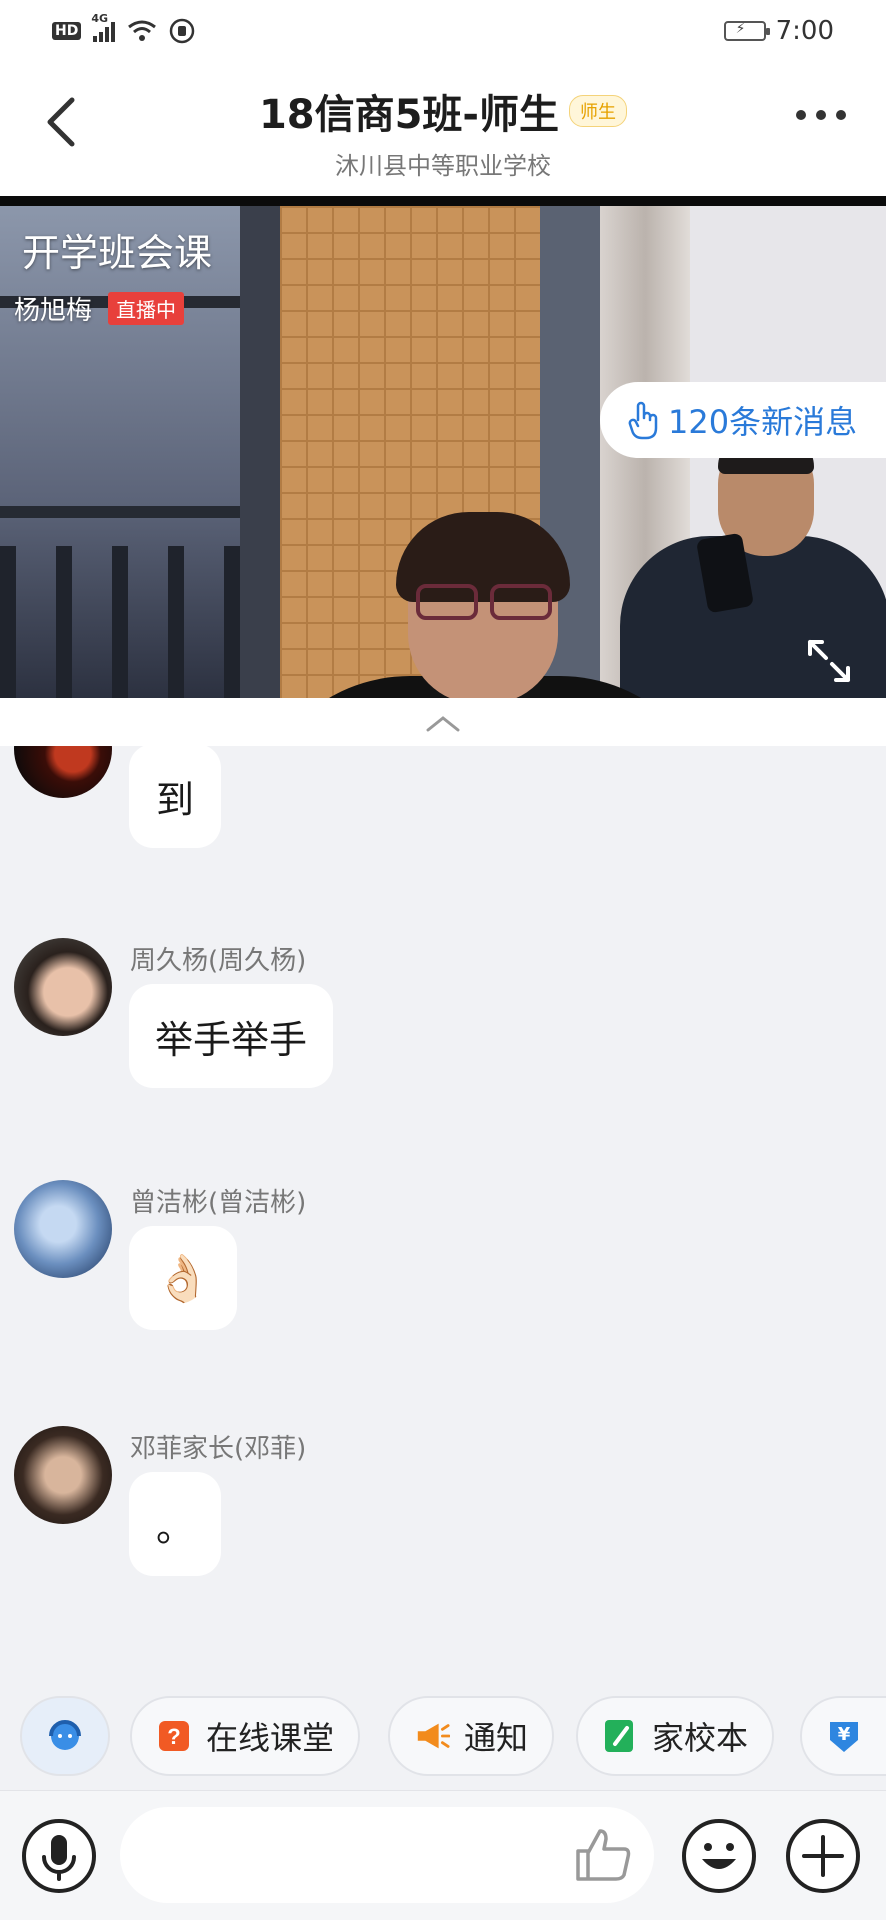  Describe the element at coordinates (443, 31) in the screenshot. I see `status-bar: HD 4G ⚡ 7:00` at that location.